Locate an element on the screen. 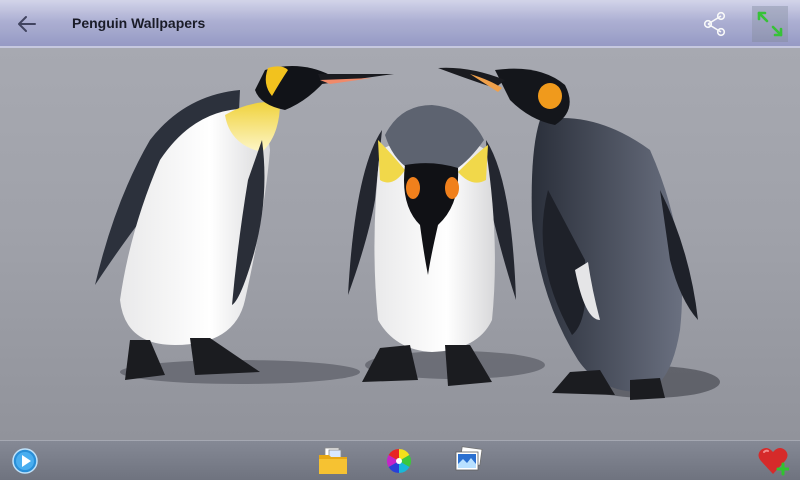 The height and width of the screenshot is (480, 800). bottom-toolbar is located at coordinates (400, 460).